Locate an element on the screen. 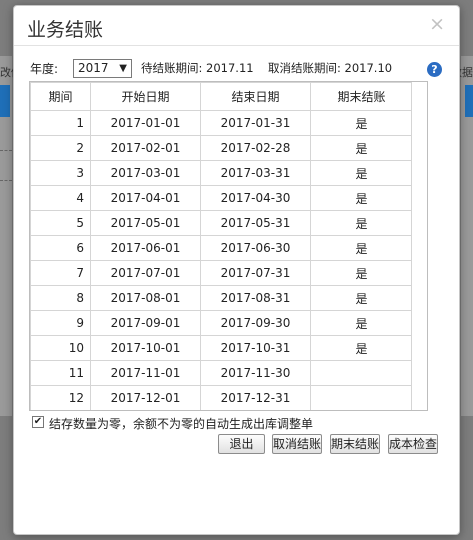  column-header-end-date: 结束日期 is located at coordinates (255, 96).